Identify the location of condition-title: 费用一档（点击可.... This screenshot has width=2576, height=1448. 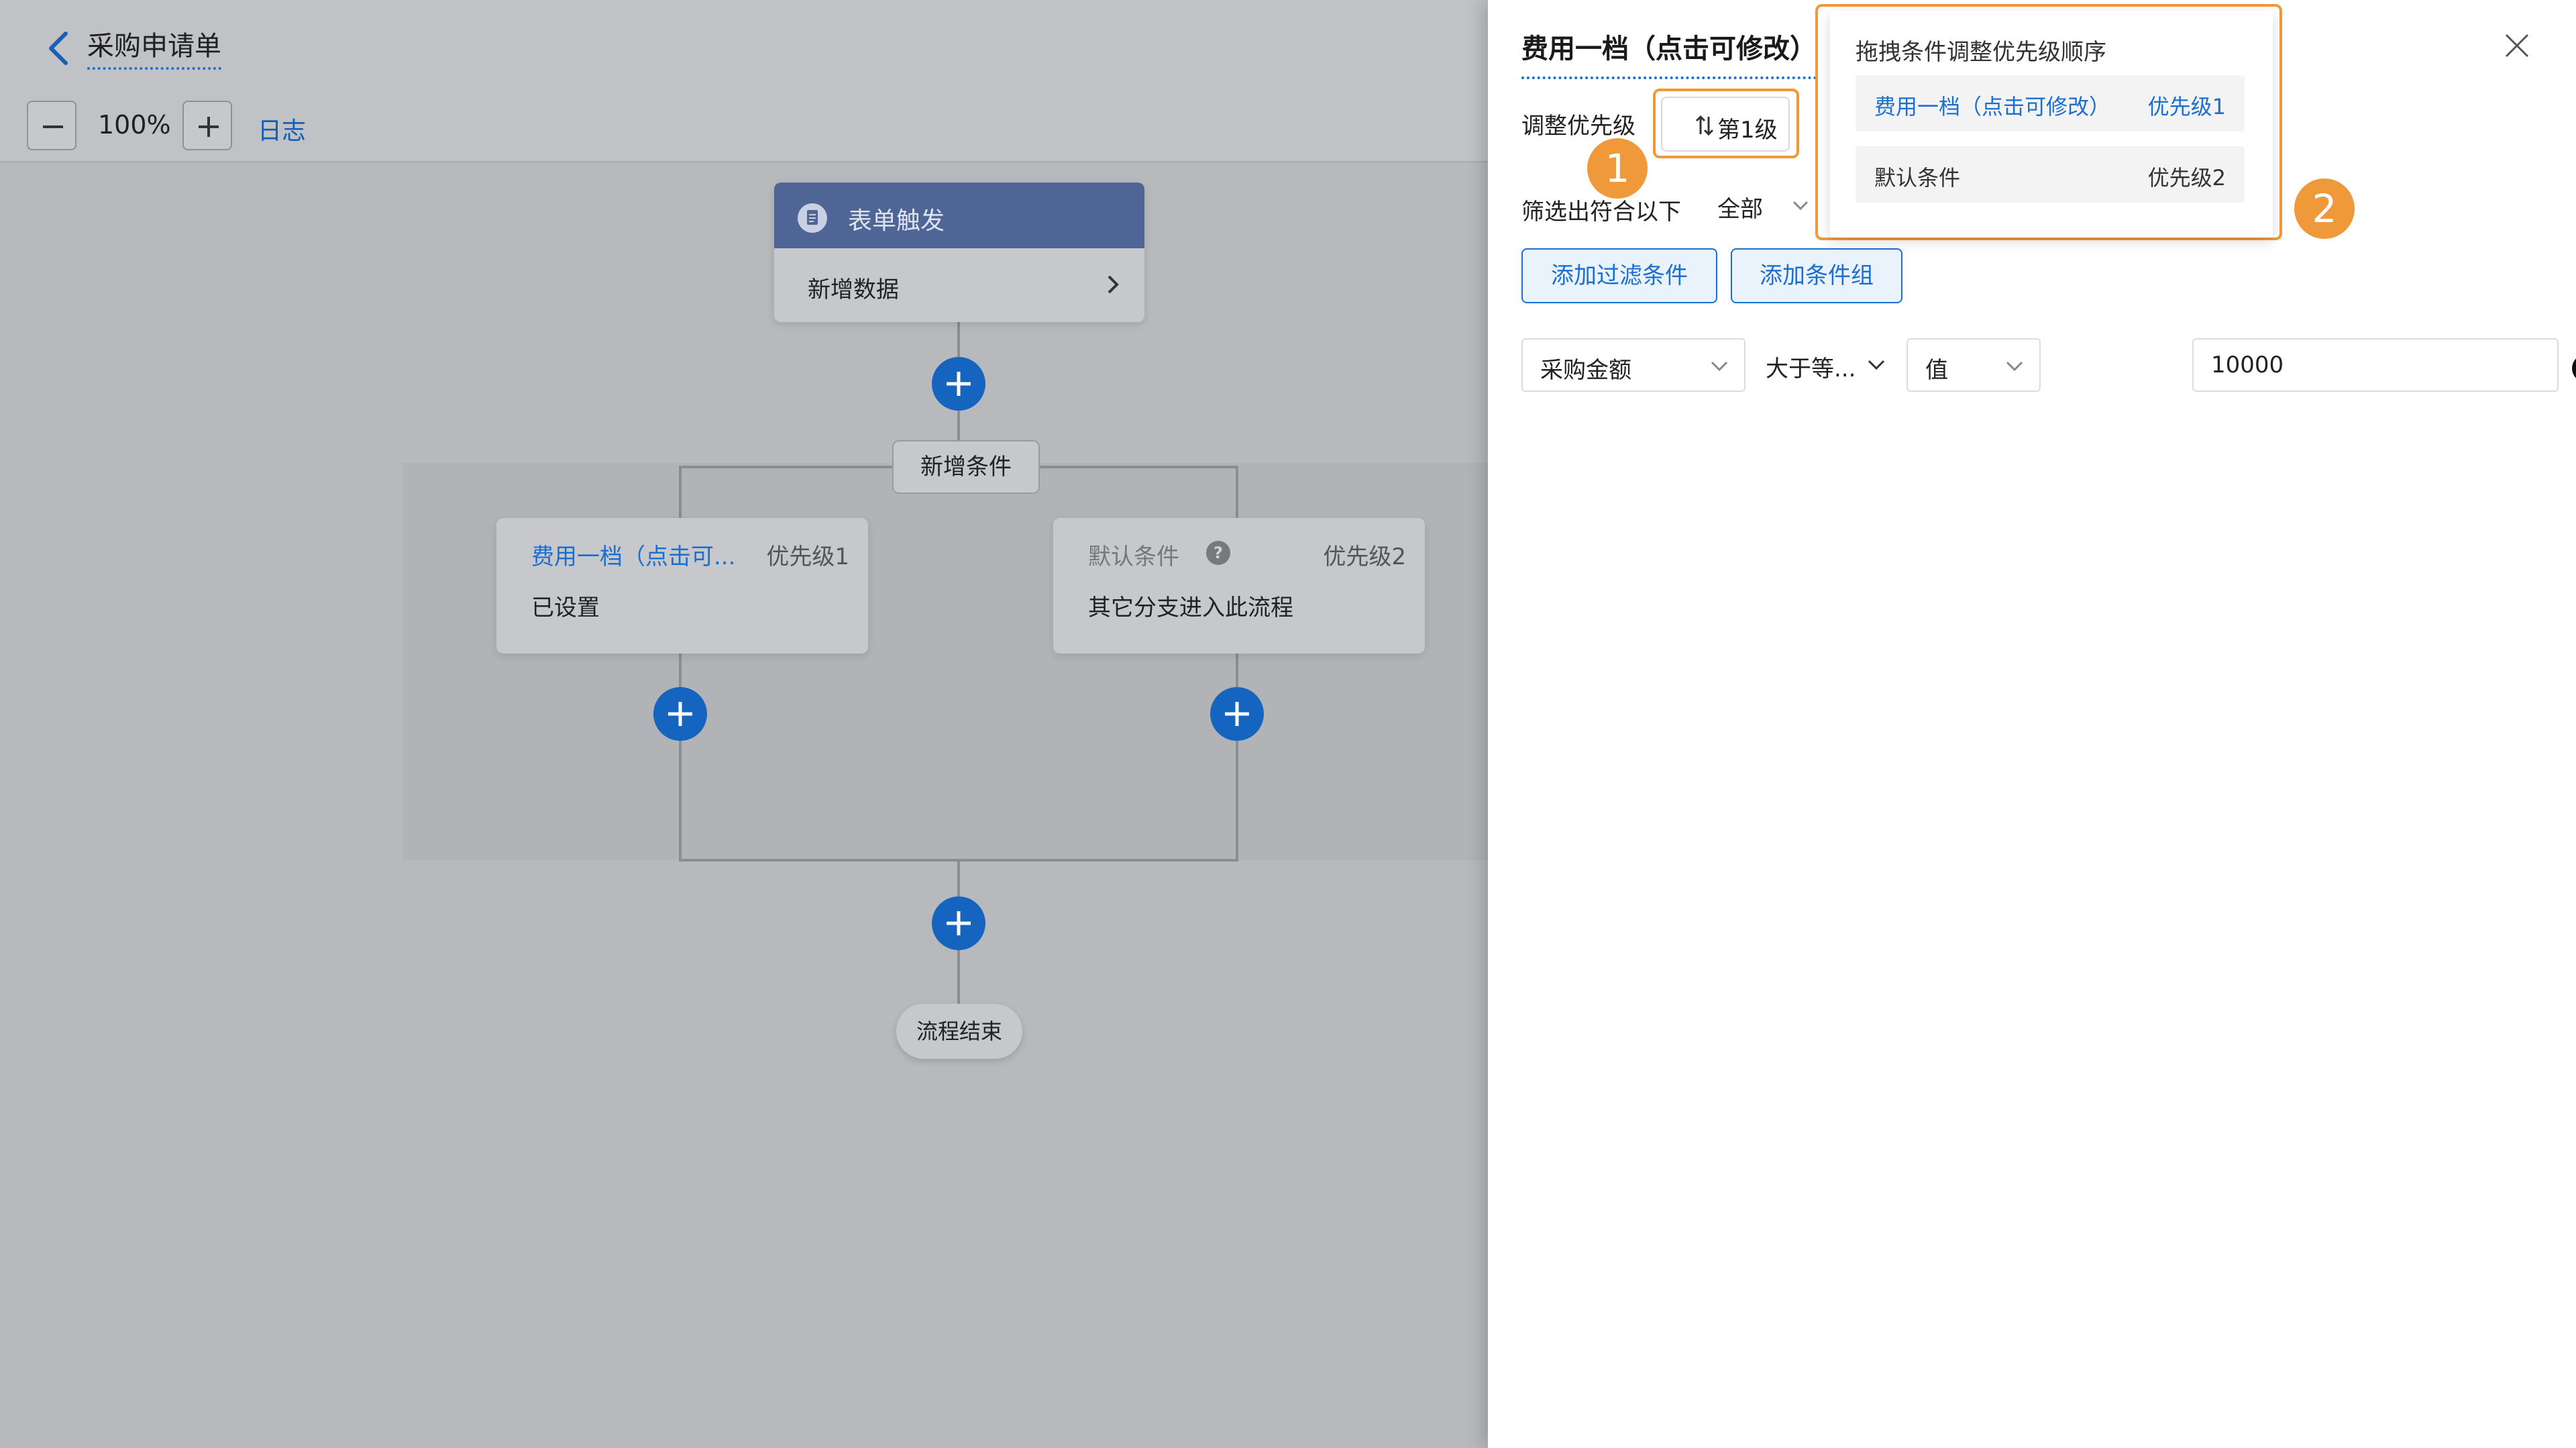
(633, 557).